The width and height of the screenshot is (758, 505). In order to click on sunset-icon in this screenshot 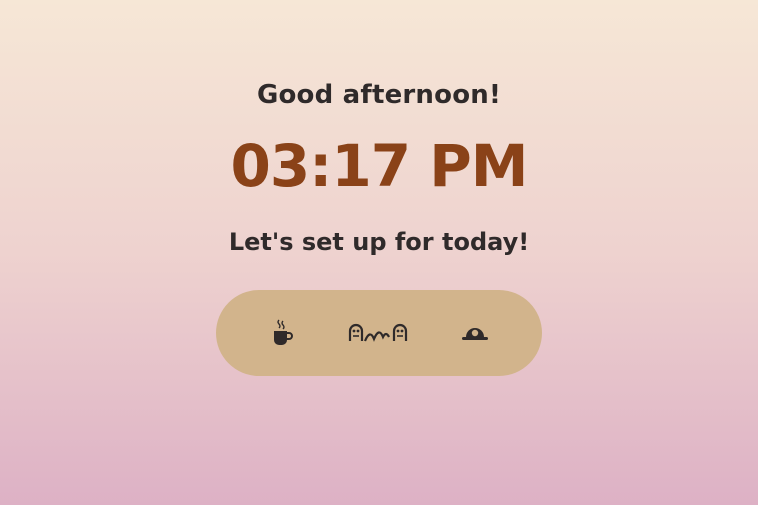, I will do `click(475, 333)`.